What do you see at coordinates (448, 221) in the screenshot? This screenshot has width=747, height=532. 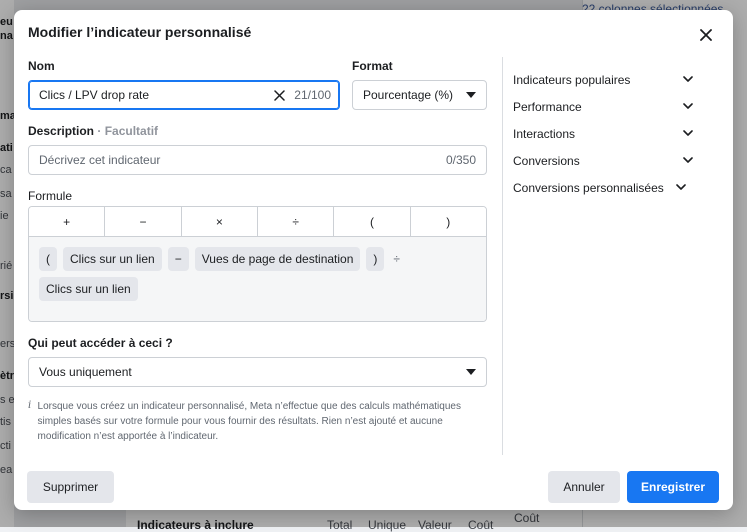 I see `operator-close-paren-button: )` at bounding box center [448, 221].